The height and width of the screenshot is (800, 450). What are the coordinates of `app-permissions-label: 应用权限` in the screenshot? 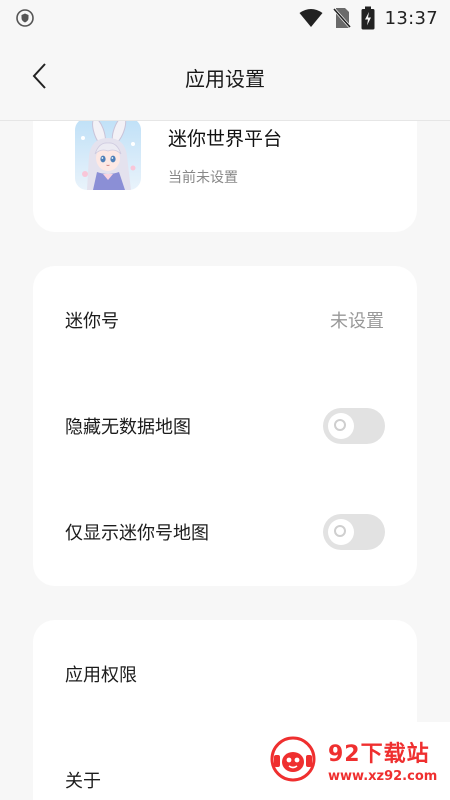 It's located at (101, 675).